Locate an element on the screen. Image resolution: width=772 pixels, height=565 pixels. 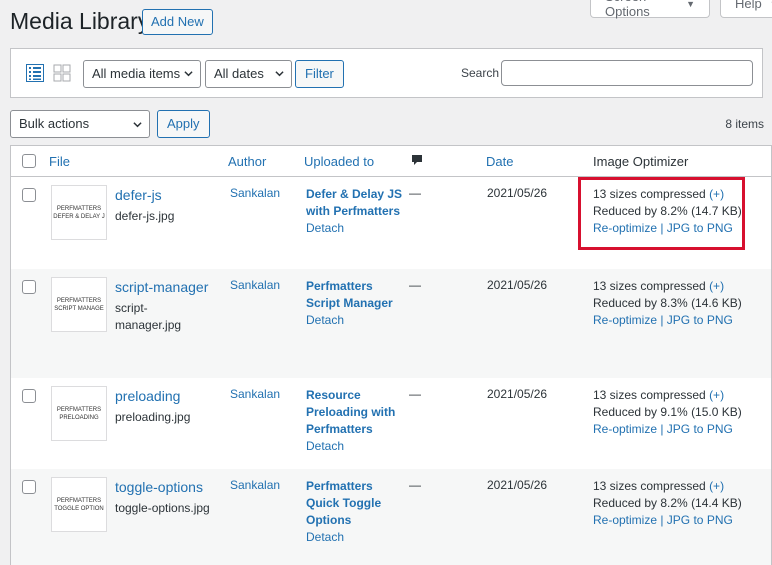
media-title-link: toggle-options is located at coordinates (159, 487).